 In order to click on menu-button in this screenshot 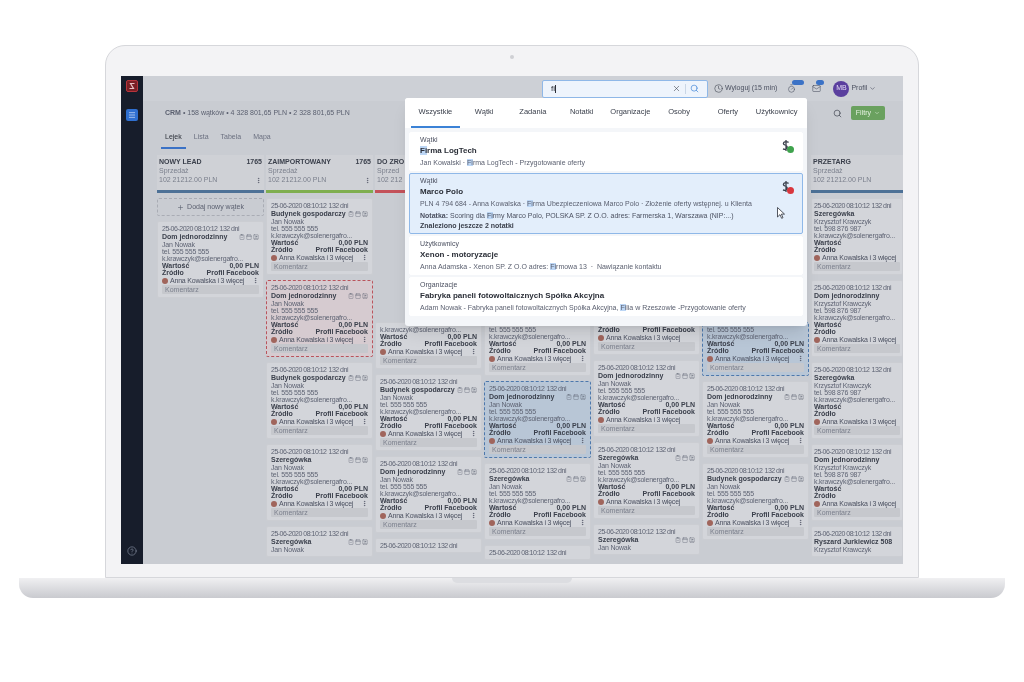, I will do `click(132, 115)`.